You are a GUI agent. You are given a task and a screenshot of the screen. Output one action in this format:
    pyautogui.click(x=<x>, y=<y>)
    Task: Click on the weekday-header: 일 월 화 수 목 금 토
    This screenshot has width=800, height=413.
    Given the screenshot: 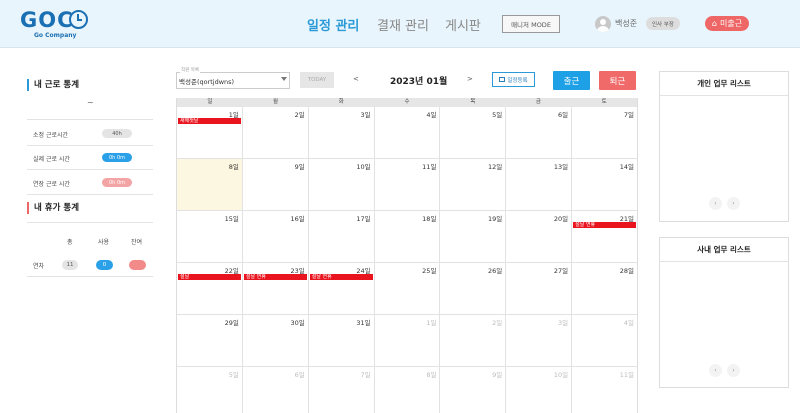 What is the action you would take?
    pyautogui.click(x=407, y=102)
    